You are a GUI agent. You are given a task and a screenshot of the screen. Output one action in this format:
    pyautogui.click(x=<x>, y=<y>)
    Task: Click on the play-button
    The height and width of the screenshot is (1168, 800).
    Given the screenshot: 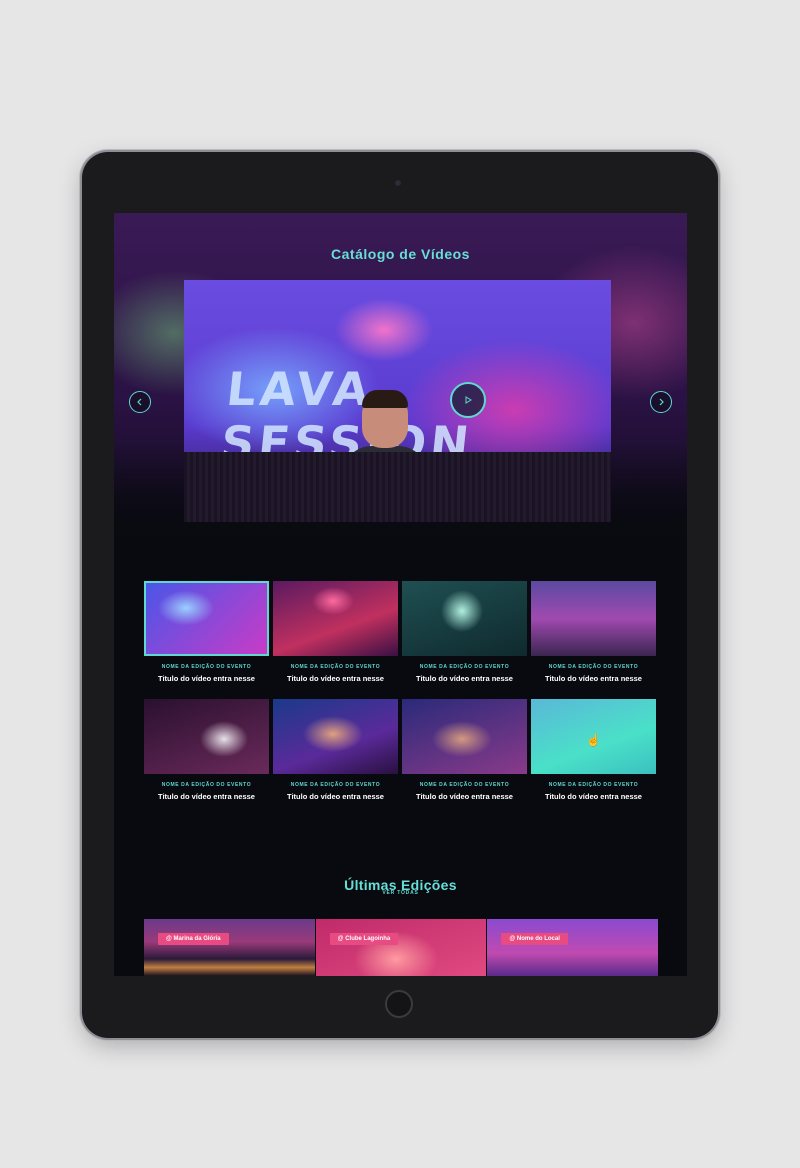 What is the action you would take?
    pyautogui.click(x=468, y=400)
    